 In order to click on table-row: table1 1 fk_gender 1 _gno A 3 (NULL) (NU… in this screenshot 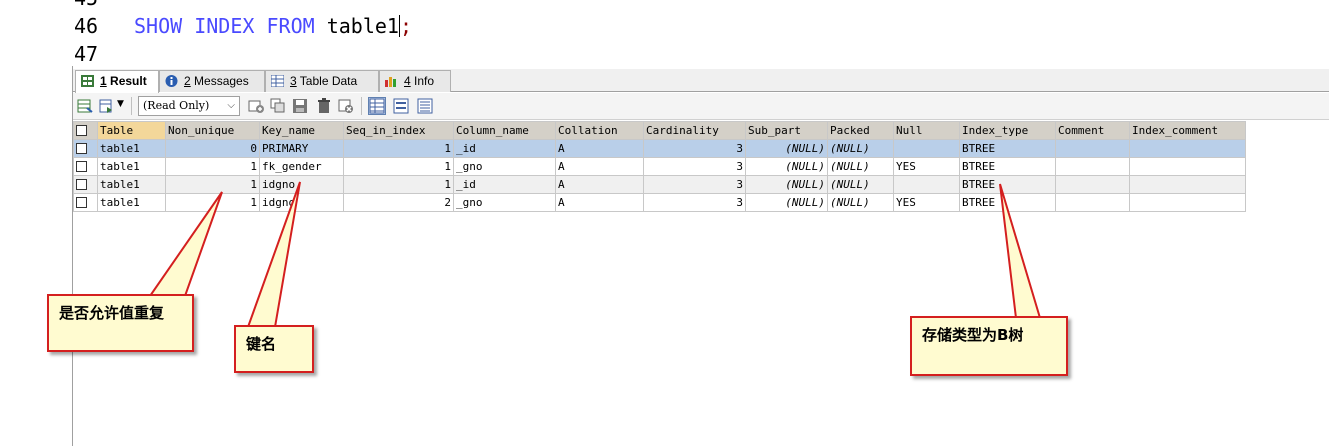, I will do `click(659, 166)`.